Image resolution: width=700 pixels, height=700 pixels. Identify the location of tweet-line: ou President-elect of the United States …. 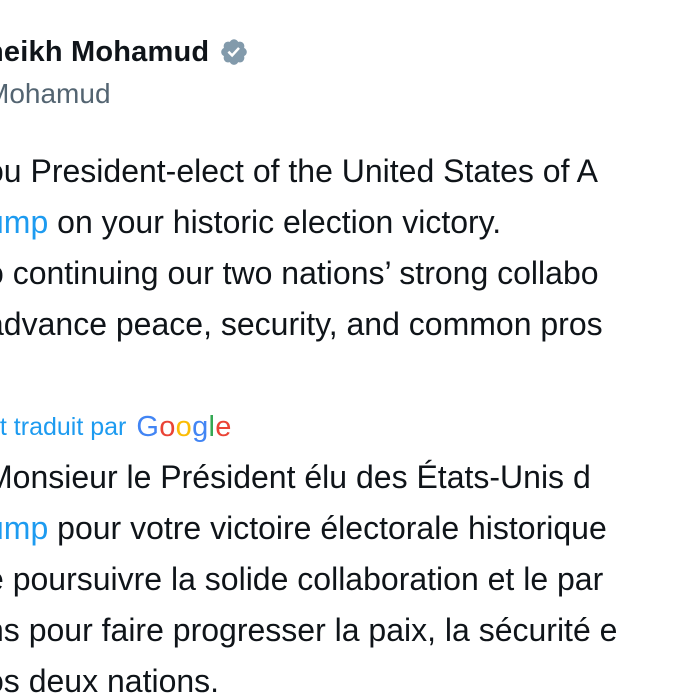
(301, 171).